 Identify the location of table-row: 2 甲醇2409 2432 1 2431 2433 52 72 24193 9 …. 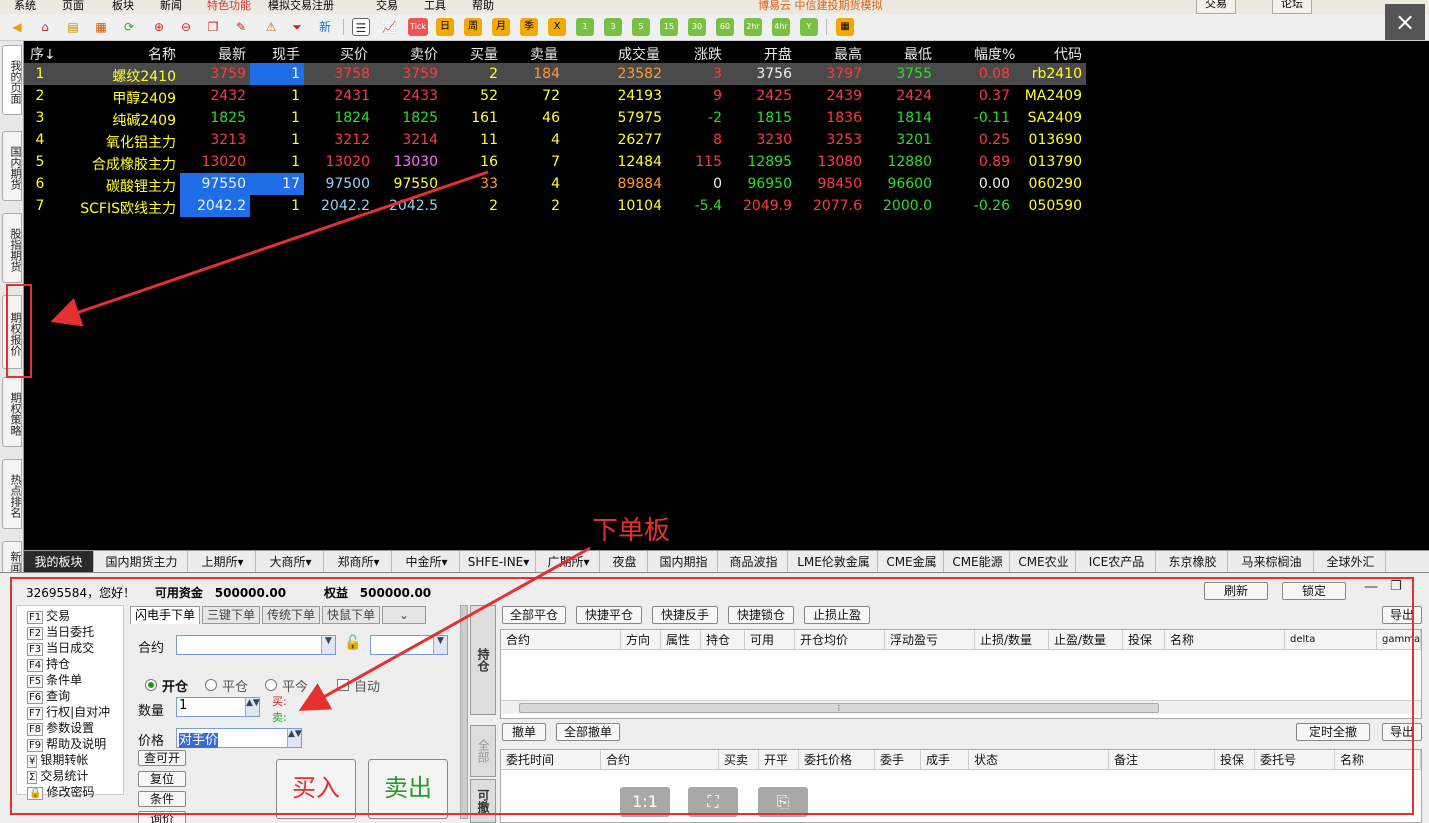
(555, 96).